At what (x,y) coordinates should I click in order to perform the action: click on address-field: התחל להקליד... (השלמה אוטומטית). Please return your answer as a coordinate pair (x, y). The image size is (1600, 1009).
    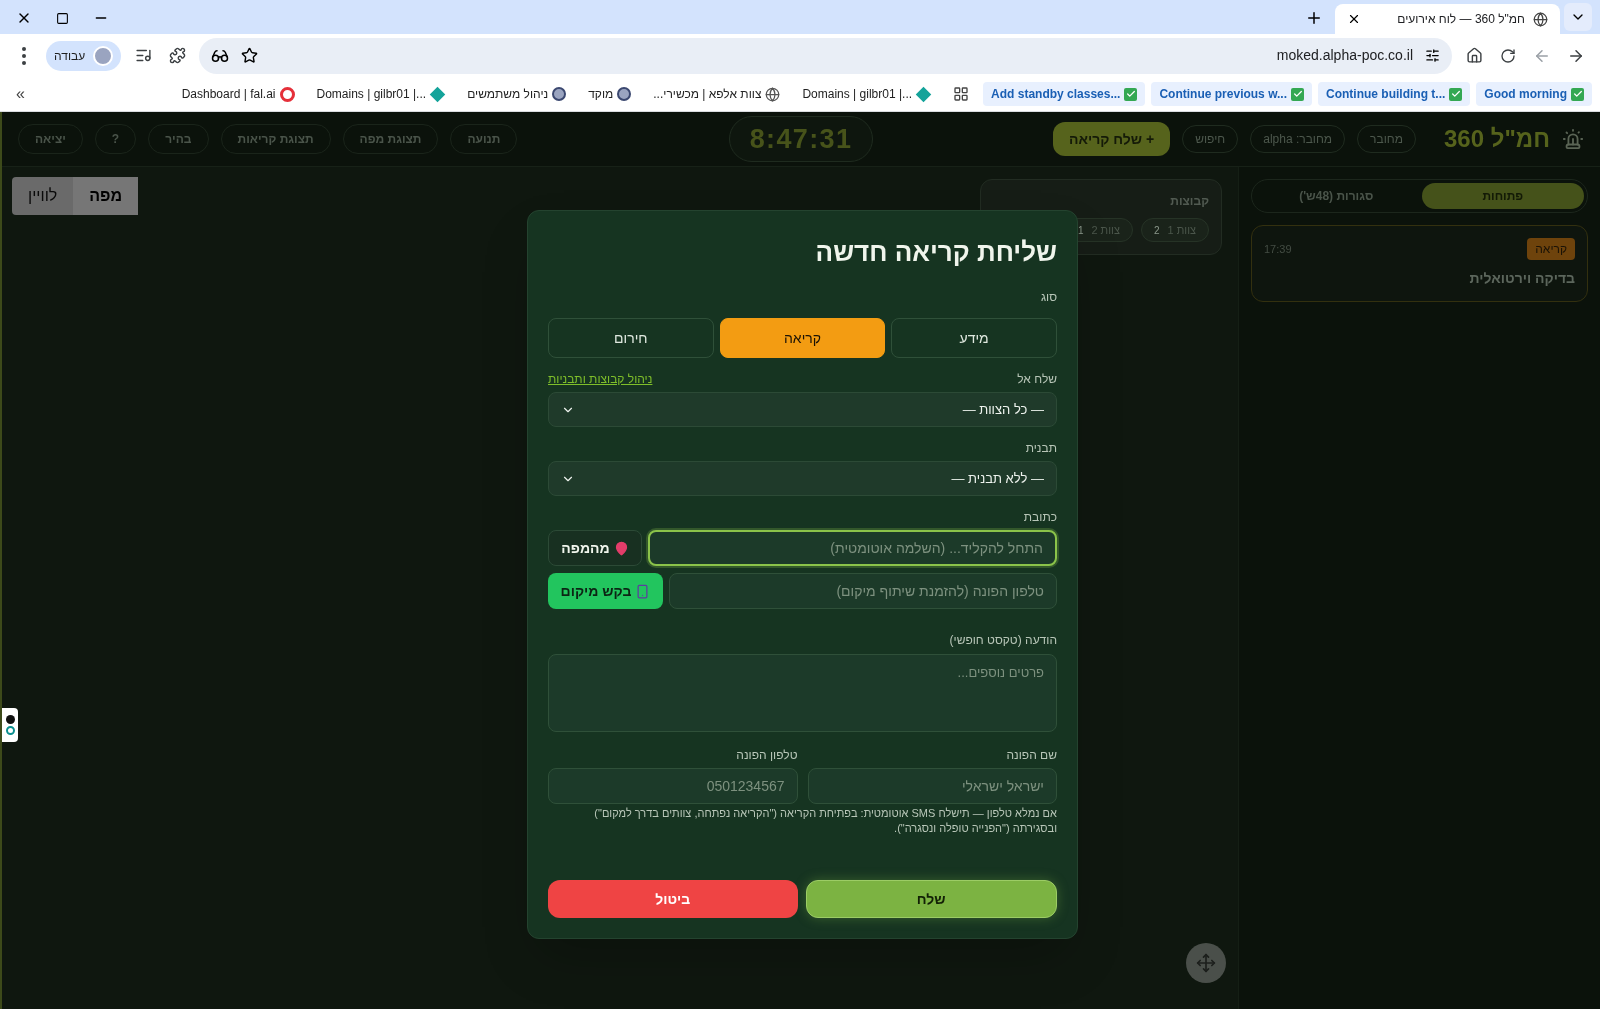
    Looking at the image, I should click on (852, 548).